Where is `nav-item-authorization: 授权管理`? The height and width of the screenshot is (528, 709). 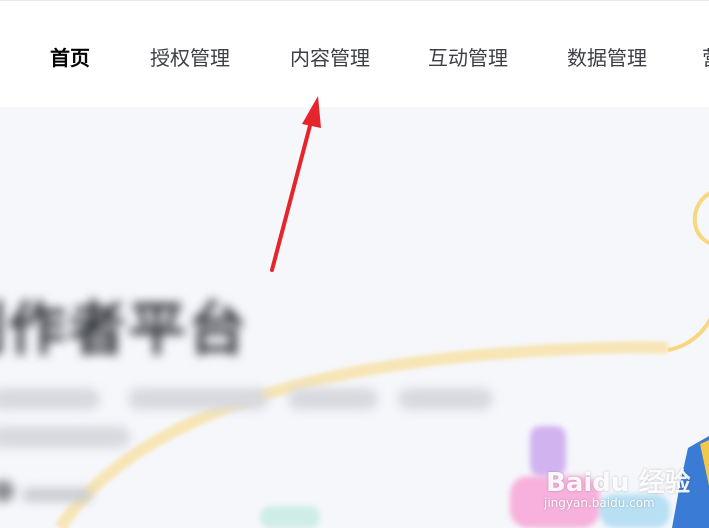 nav-item-authorization: 授权管理 is located at coordinates (190, 58).